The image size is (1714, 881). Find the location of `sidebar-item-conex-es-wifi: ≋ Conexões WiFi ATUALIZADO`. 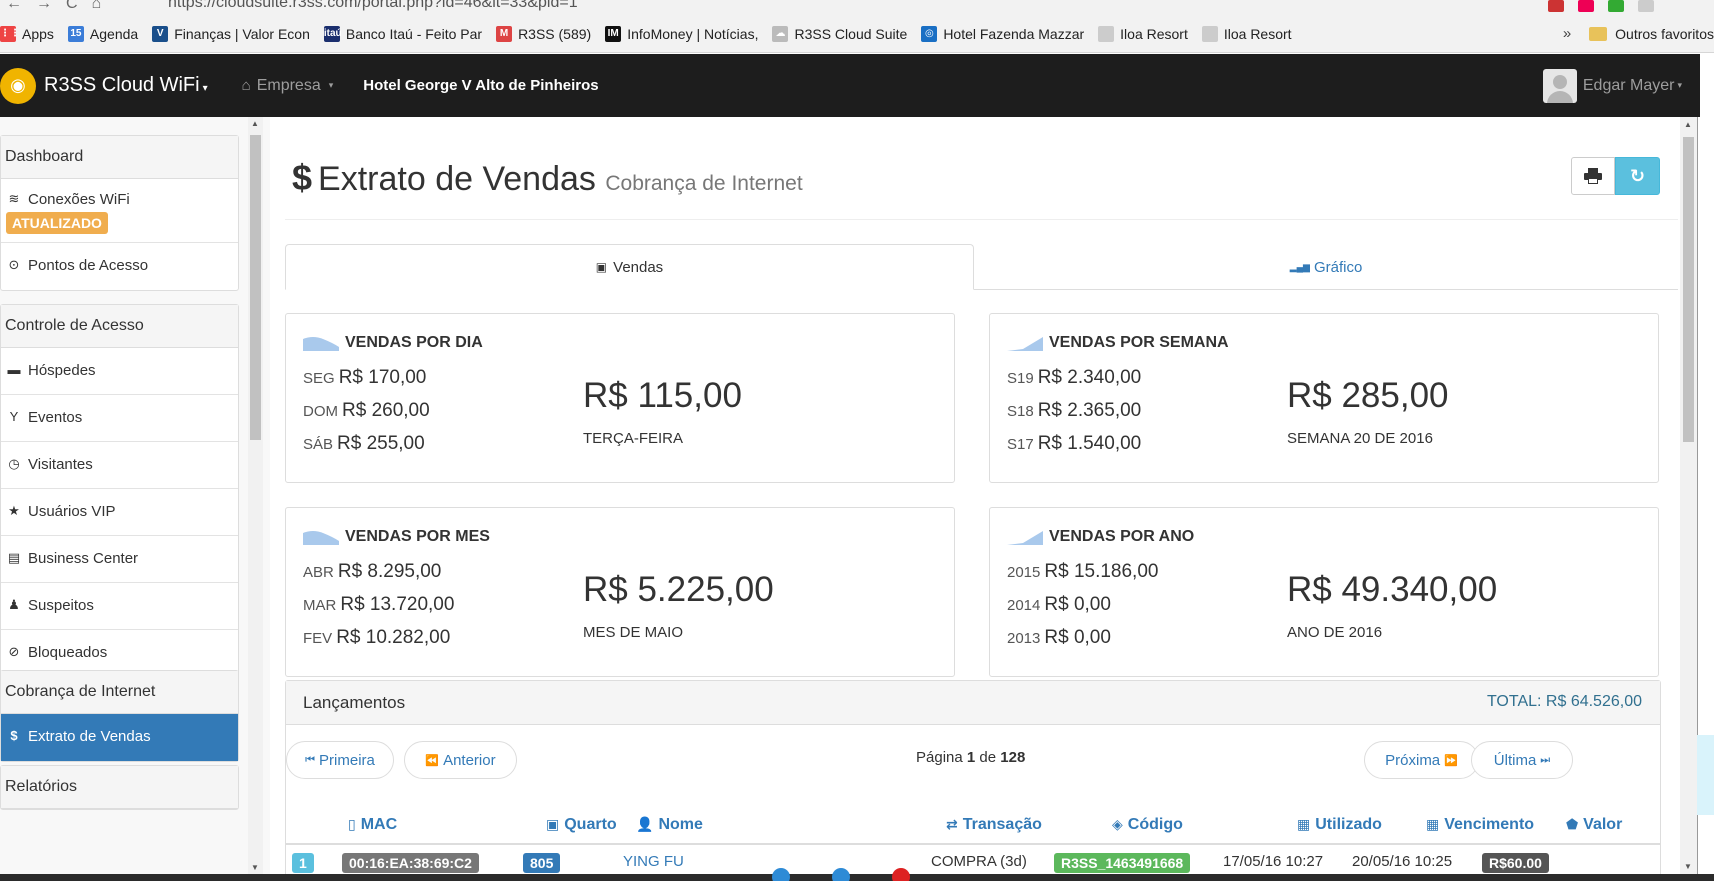

sidebar-item-conex-es-wifi: ≋ Conexões WiFi ATUALIZADO is located at coordinates (119, 211).